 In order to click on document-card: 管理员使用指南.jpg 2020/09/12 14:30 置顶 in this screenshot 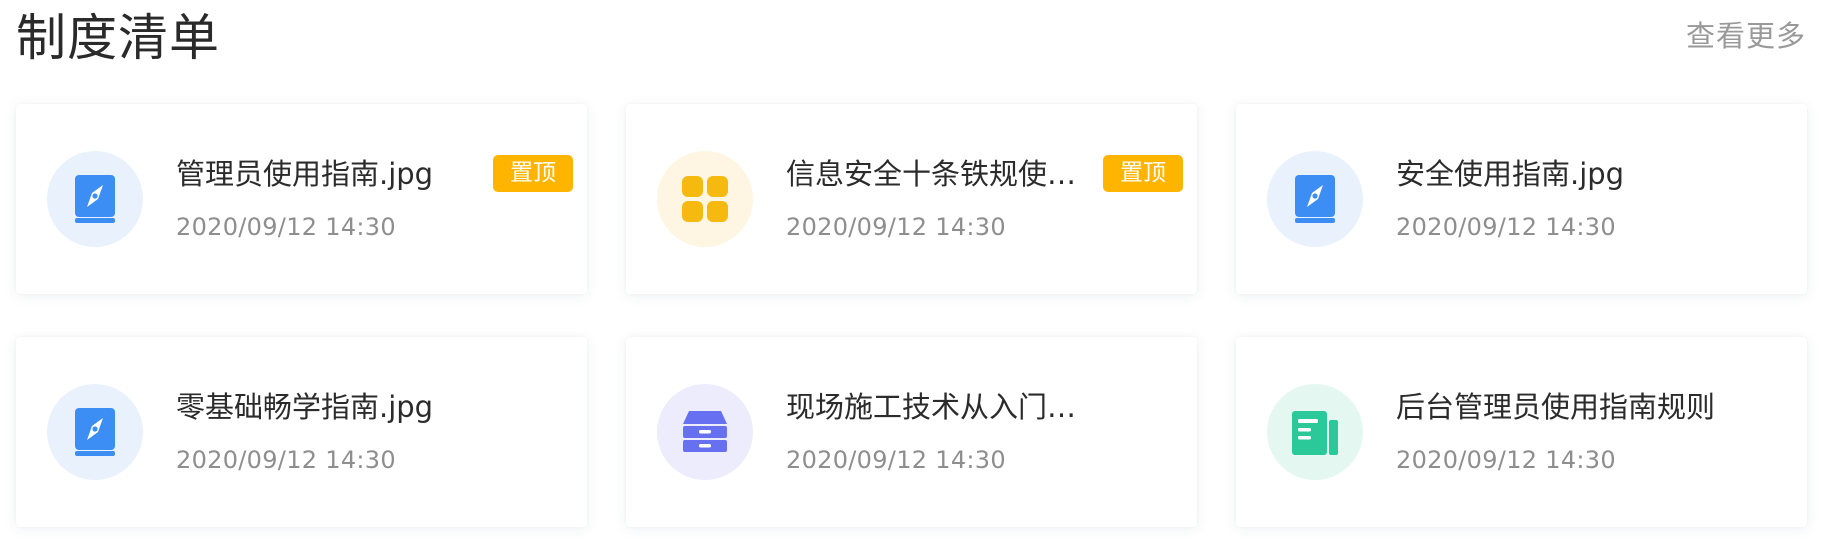, I will do `click(301, 199)`.